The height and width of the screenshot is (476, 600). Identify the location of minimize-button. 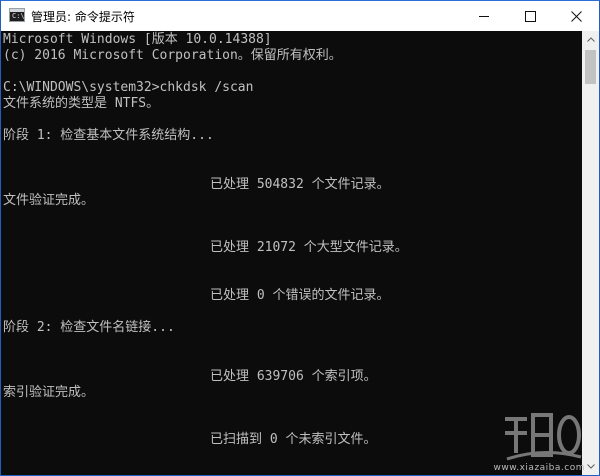
(484, 16).